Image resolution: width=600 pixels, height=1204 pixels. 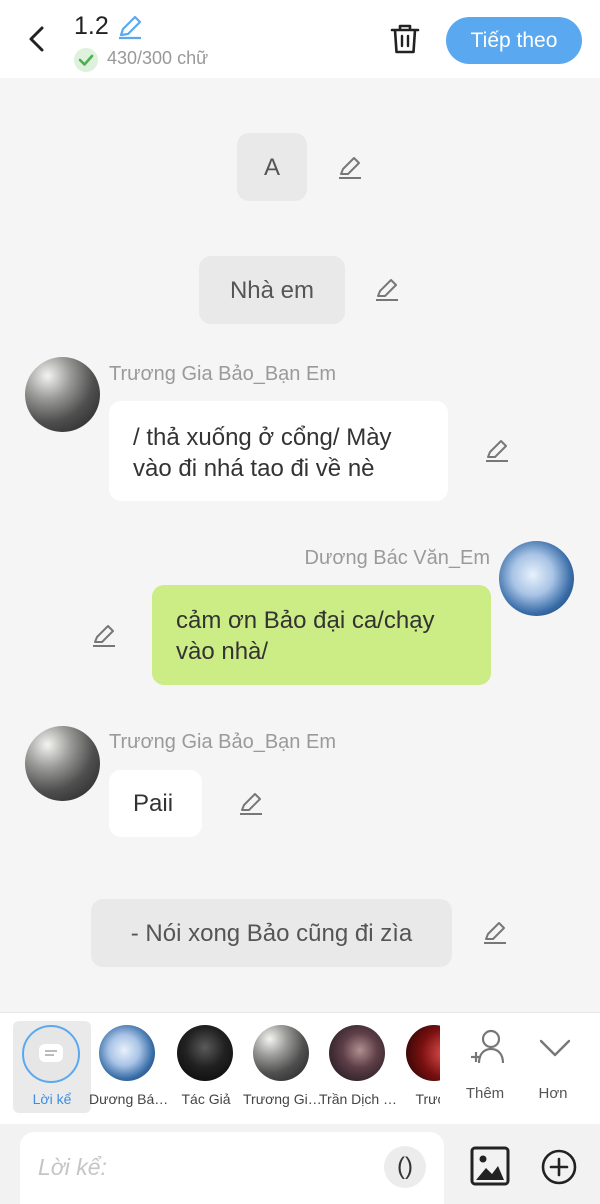 What do you see at coordinates (485, 1069) in the screenshot?
I see `add-character-button: Thêm` at bounding box center [485, 1069].